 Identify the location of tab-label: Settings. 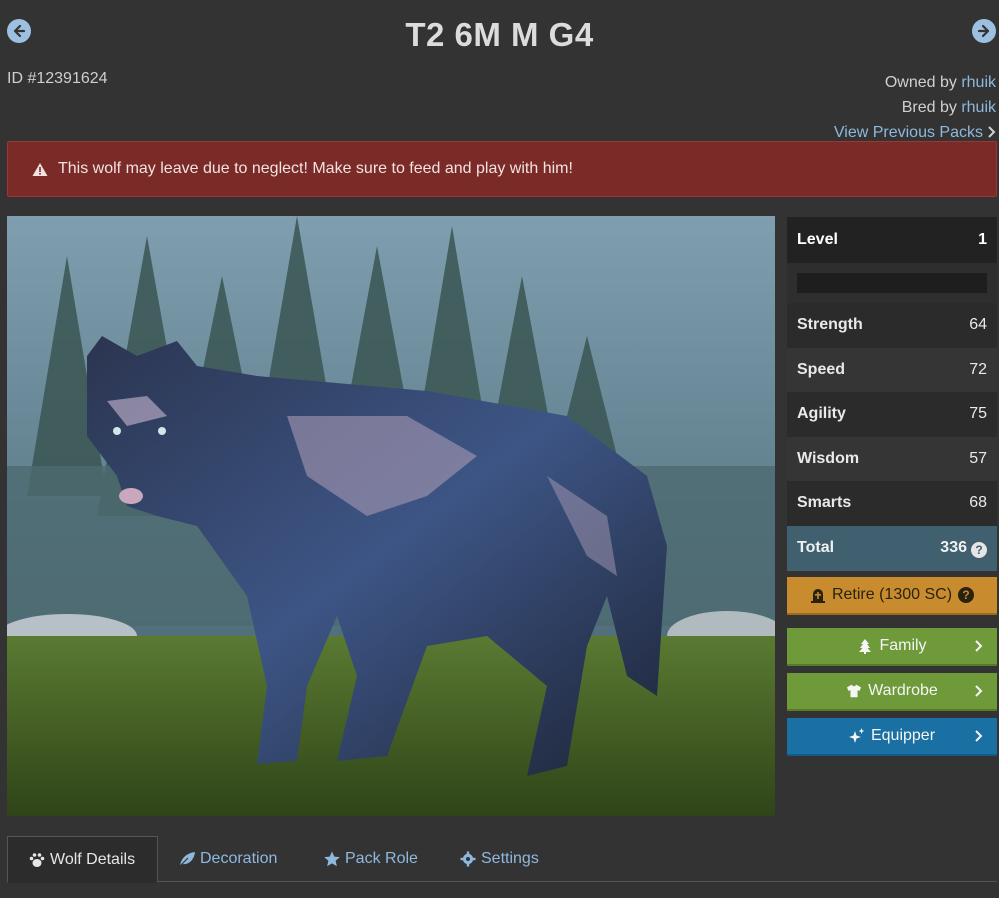
(510, 858).